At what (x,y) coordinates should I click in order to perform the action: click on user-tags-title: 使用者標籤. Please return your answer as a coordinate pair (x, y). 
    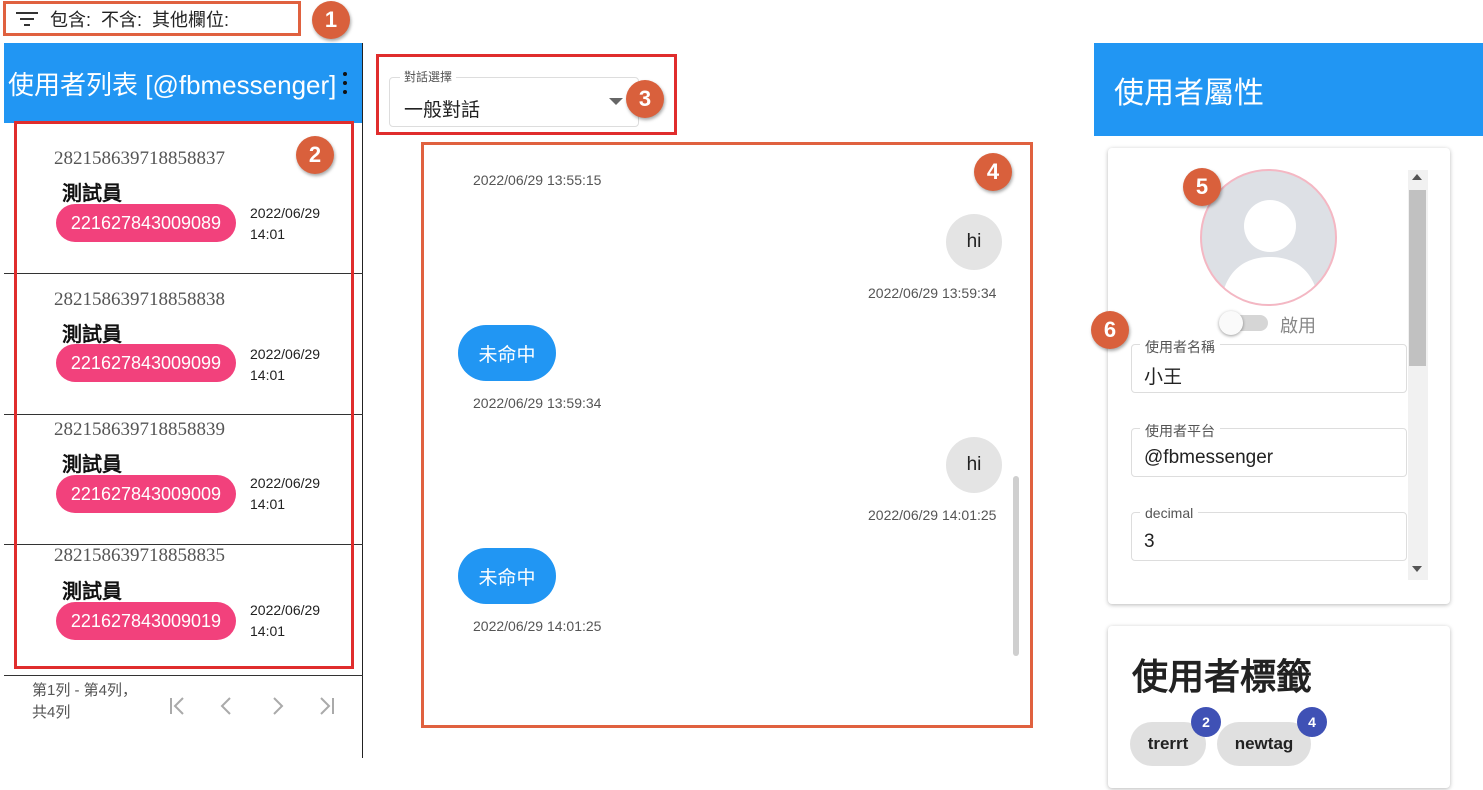
    Looking at the image, I should click on (1222, 676).